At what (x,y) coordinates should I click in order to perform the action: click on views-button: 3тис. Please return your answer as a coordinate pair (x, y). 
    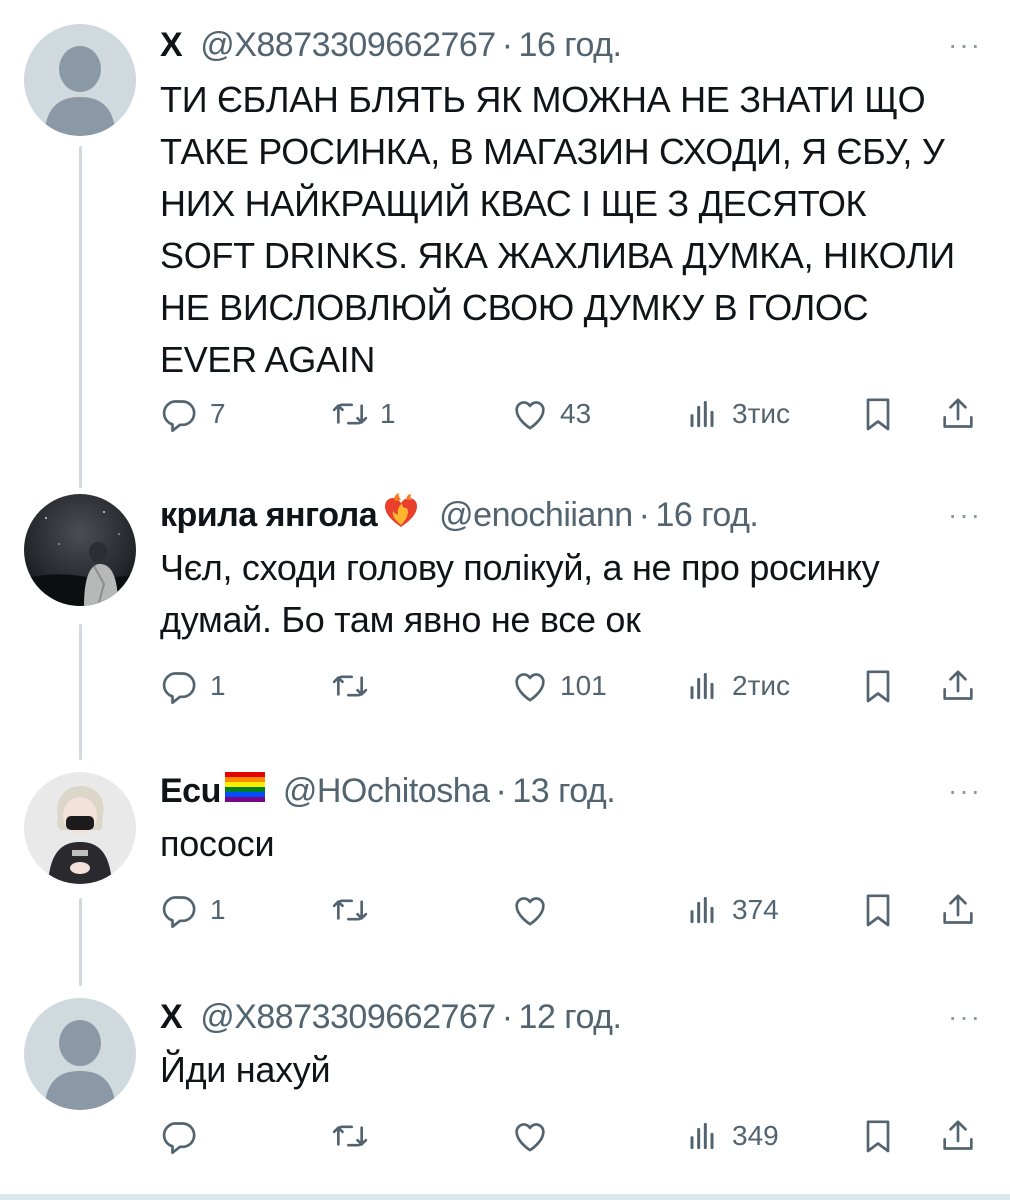
    Looking at the image, I should click on (736, 414).